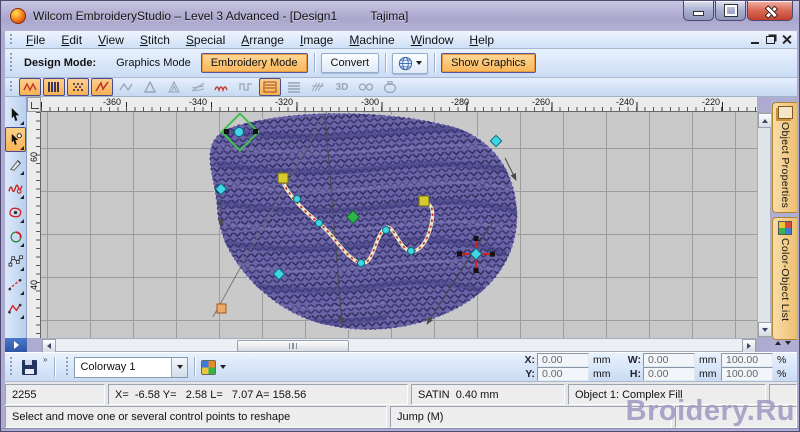 This screenshot has width=800, height=432. I want to click on feather-edge-icon-disabled, so click(198, 87).